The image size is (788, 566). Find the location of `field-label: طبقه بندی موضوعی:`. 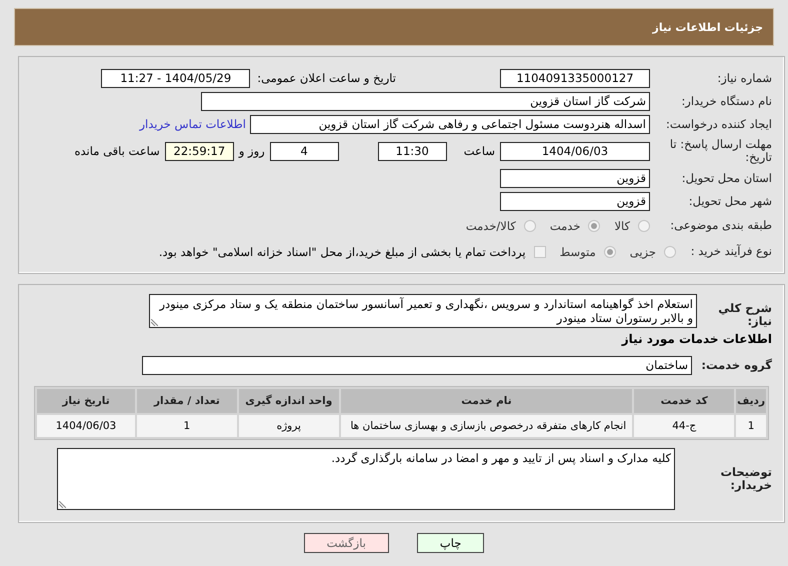

field-label: طبقه بندی موضوعی: is located at coordinates (720, 225).